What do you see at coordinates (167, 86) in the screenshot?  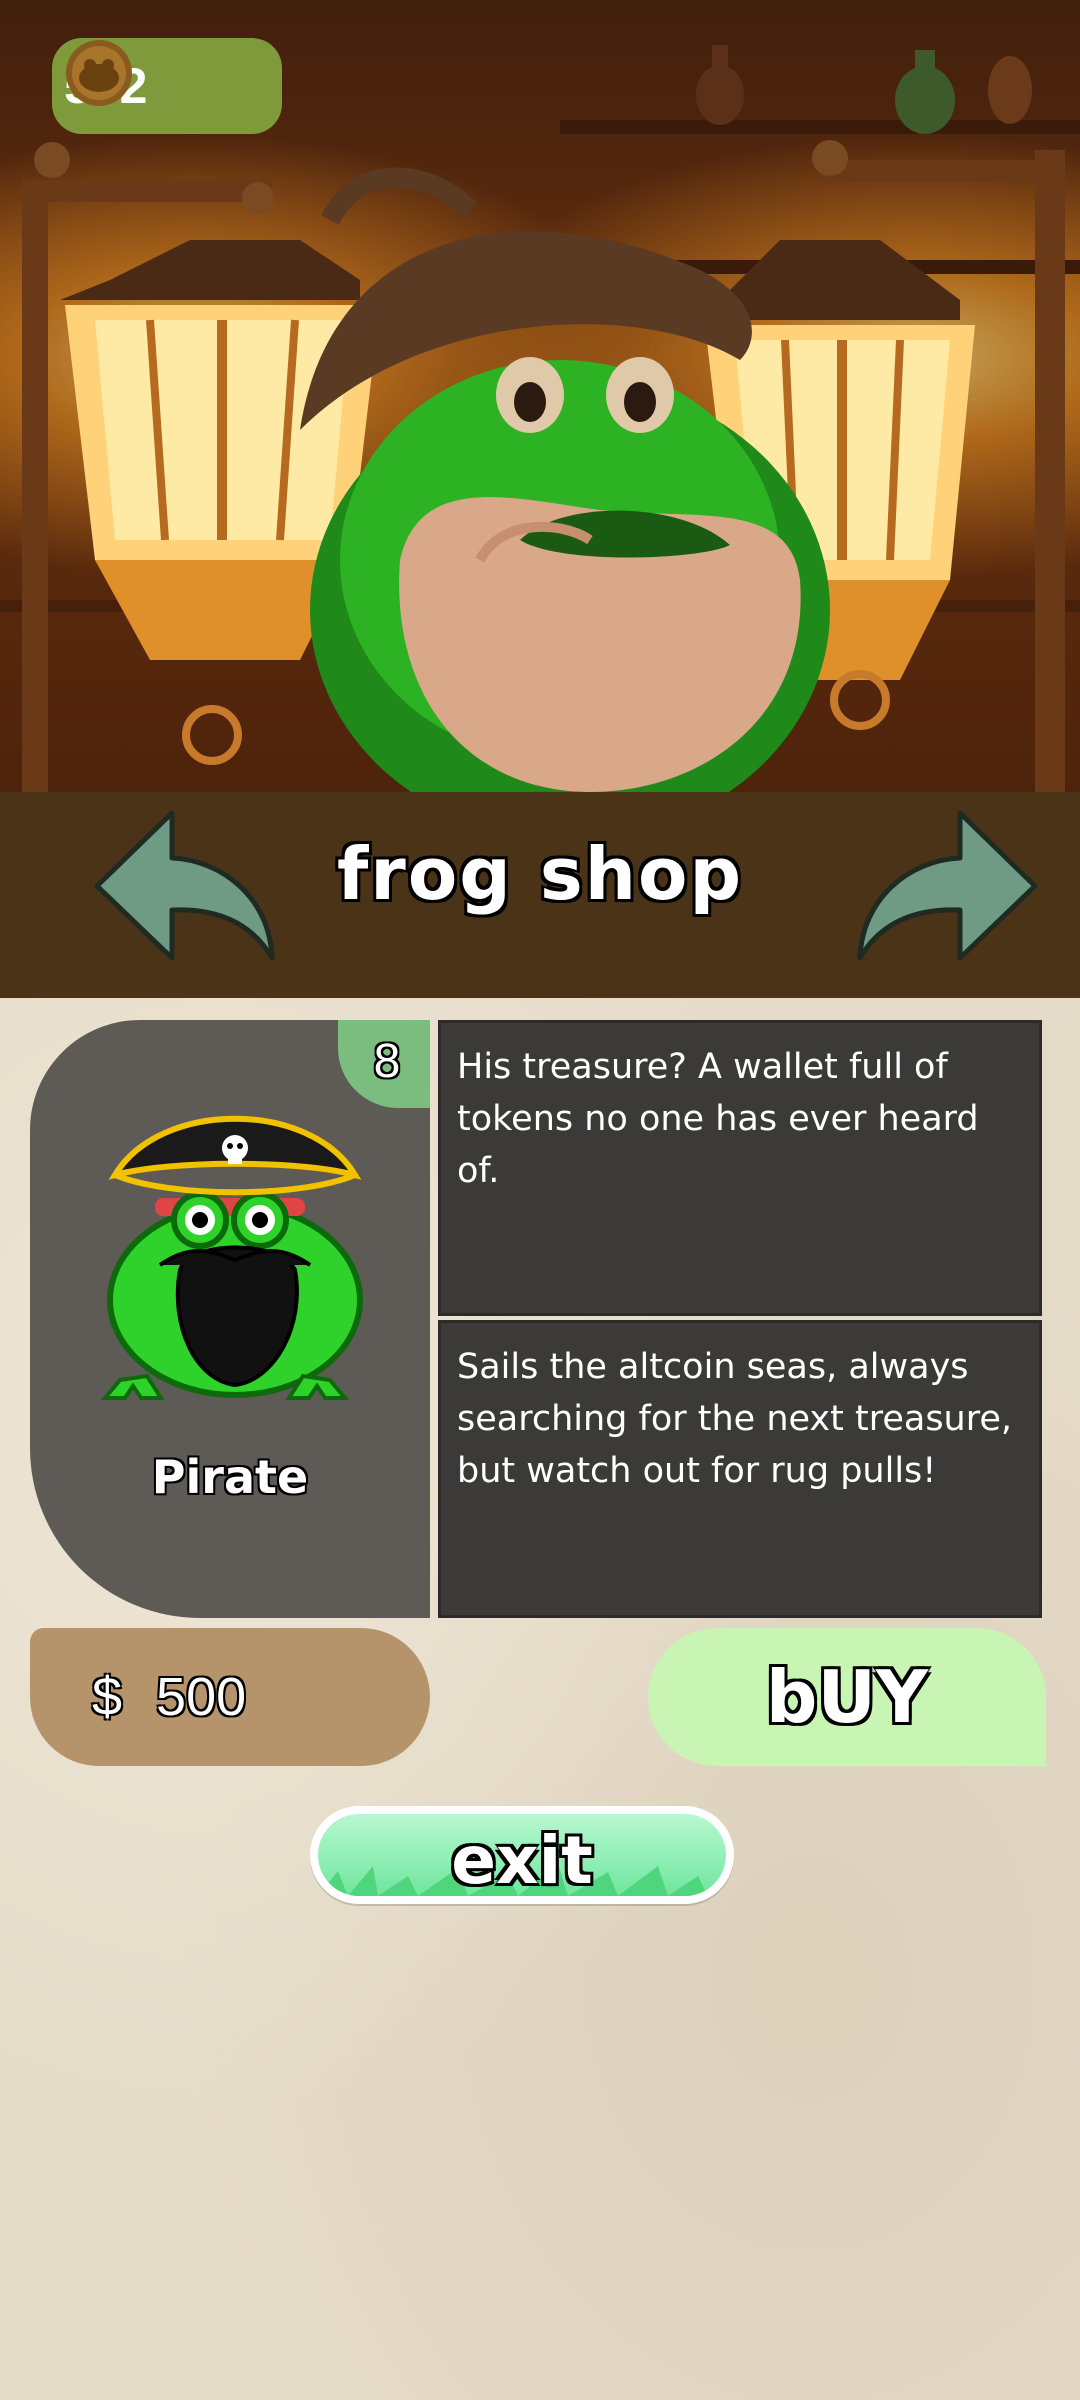 I see `coin-balance: 562` at bounding box center [167, 86].